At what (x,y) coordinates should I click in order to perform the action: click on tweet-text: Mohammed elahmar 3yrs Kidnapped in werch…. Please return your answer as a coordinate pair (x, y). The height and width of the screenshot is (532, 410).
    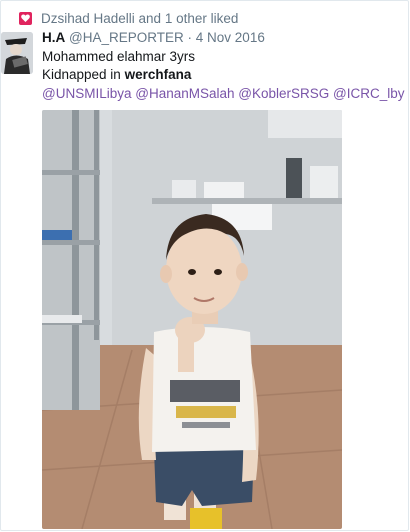
    Looking at the image, I should click on (223, 75).